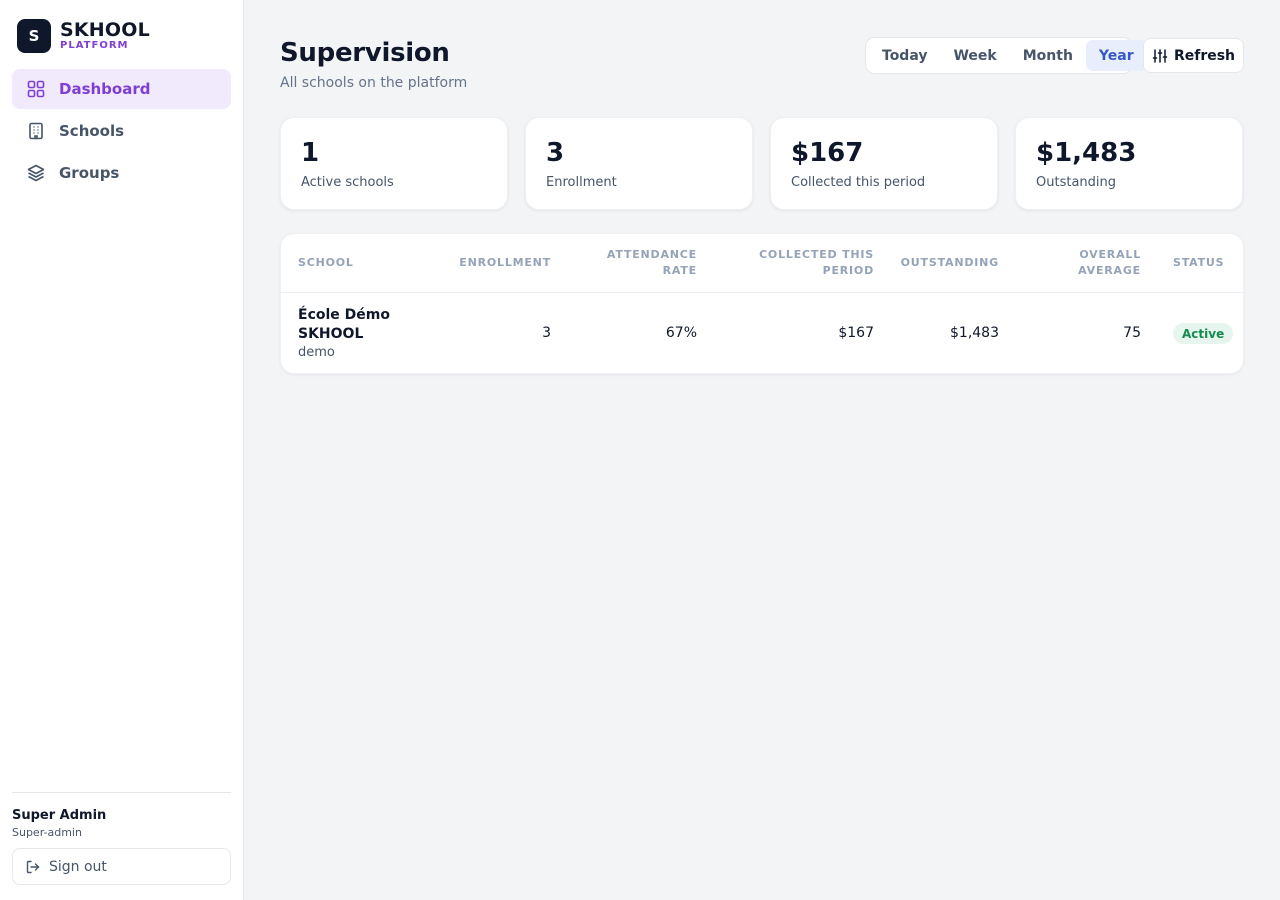 This screenshot has height=900, width=1280. What do you see at coordinates (1160, 55) in the screenshot?
I see `sliders-icon` at bounding box center [1160, 55].